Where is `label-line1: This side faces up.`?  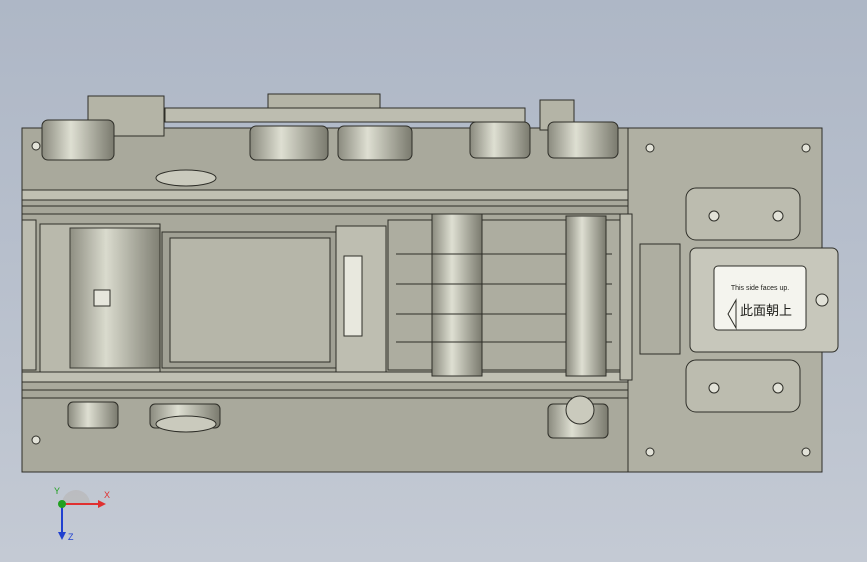
label-line1: This side faces up. is located at coordinates (760, 288).